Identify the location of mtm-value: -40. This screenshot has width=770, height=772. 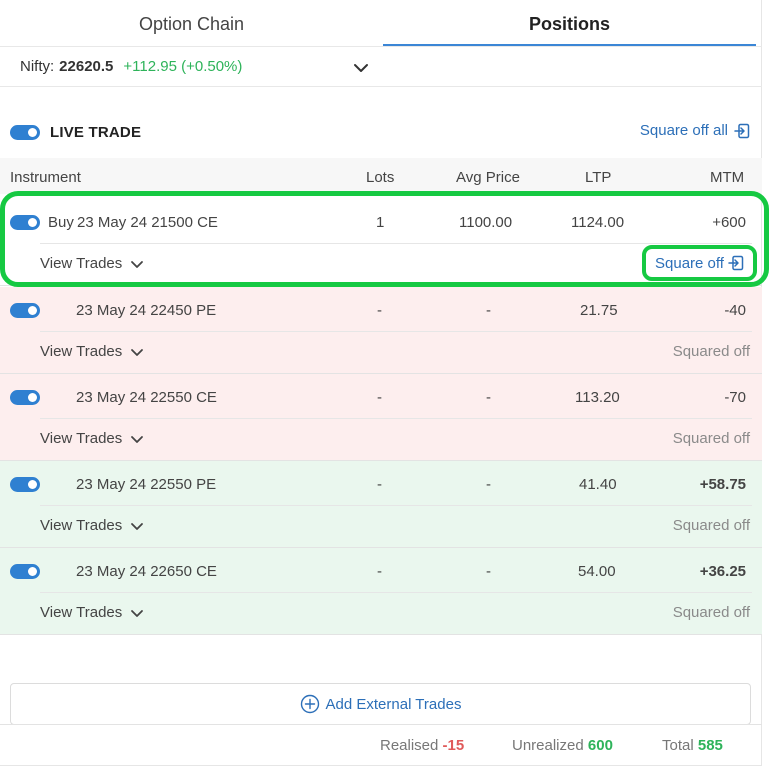
(735, 310).